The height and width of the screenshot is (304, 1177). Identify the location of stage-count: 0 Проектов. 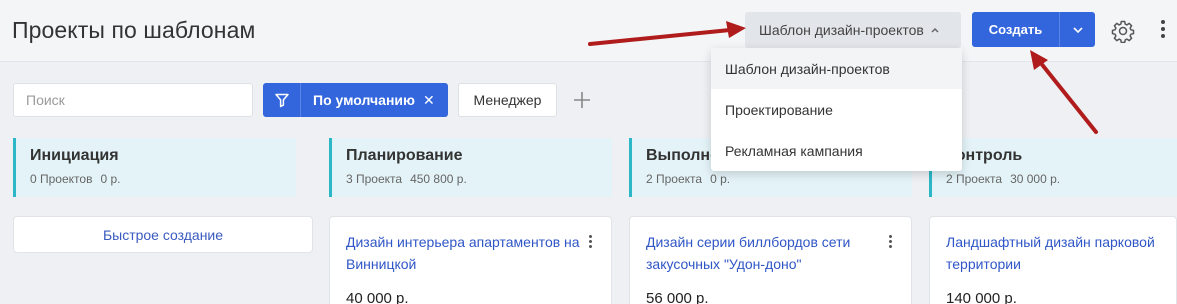
(61, 179).